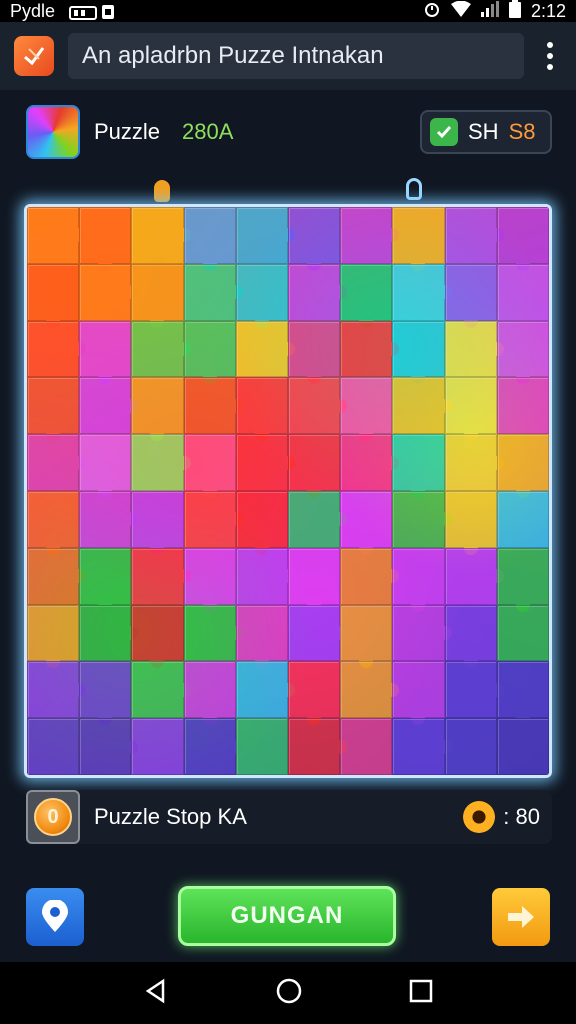  I want to click on coin-button: 0, so click(53, 817).